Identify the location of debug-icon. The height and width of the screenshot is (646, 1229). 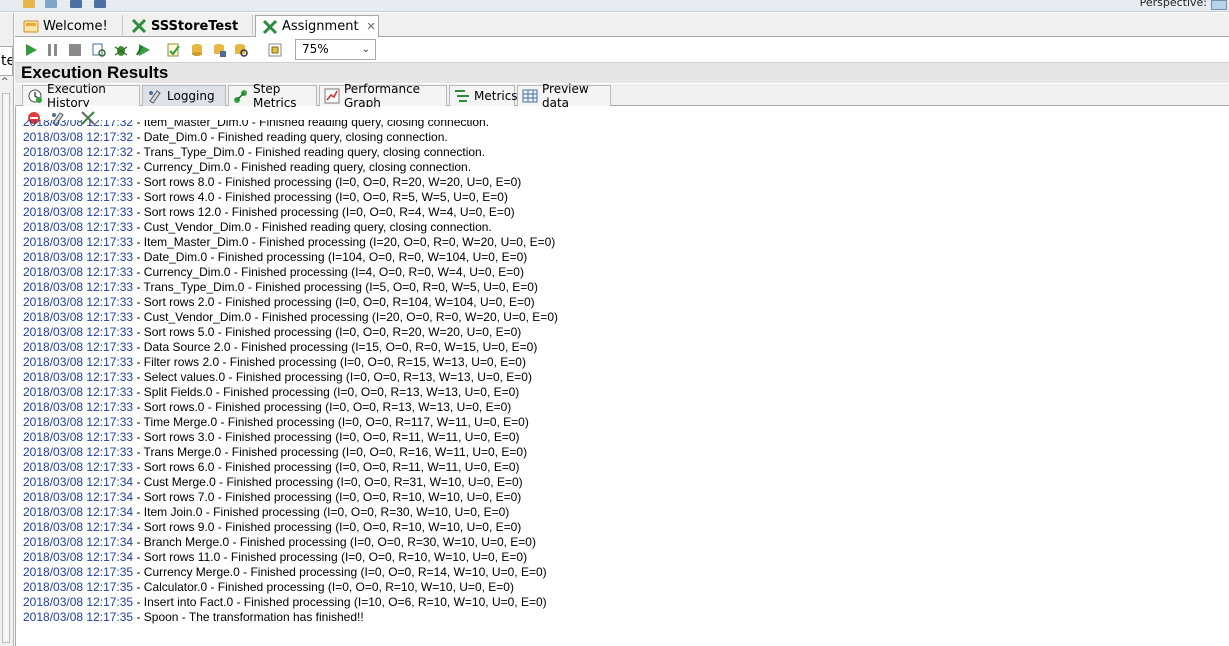
(121, 50).